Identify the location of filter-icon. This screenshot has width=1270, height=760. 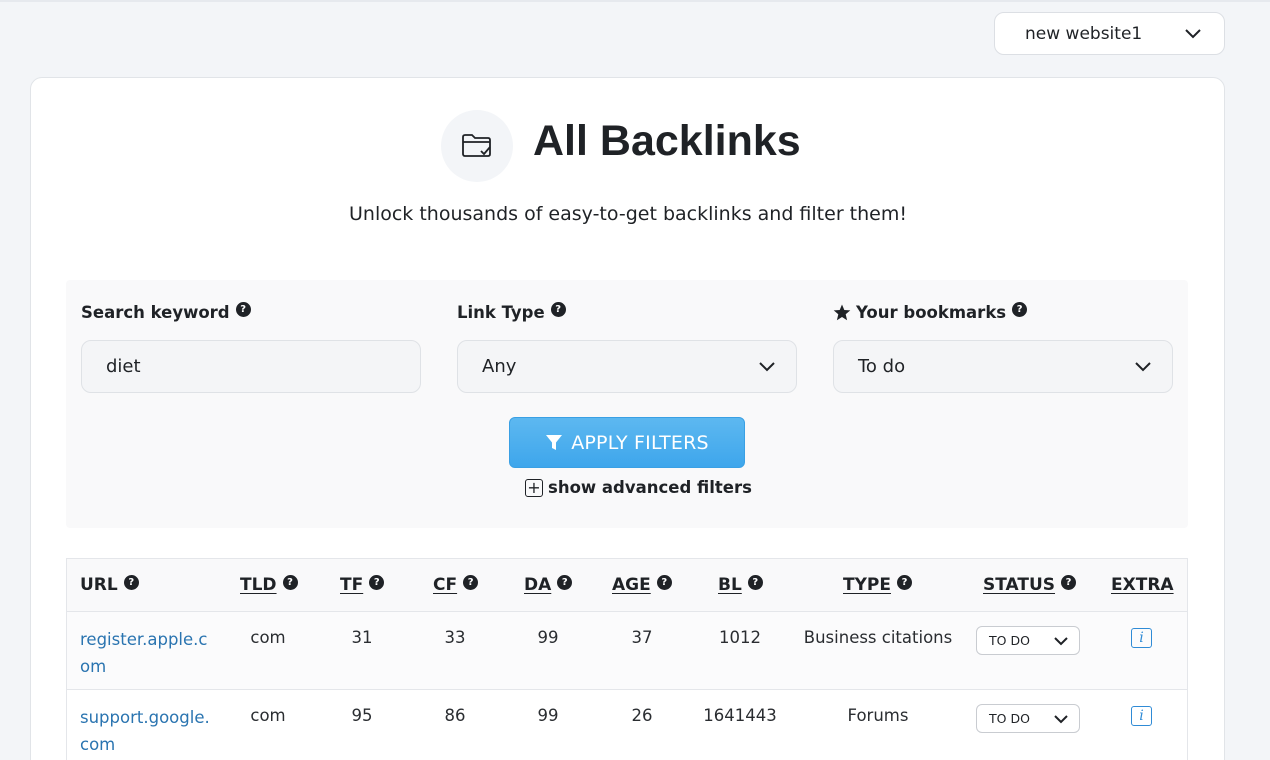
(554, 442).